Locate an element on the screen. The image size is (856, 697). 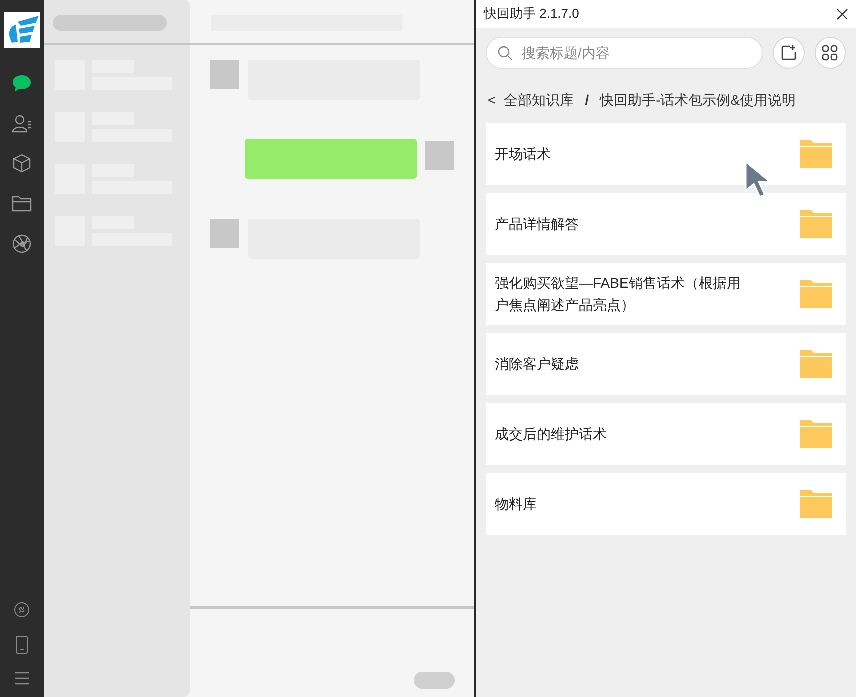
breadcrumb-current: 快回助手-话术包示例&使用说明 is located at coordinates (698, 100).